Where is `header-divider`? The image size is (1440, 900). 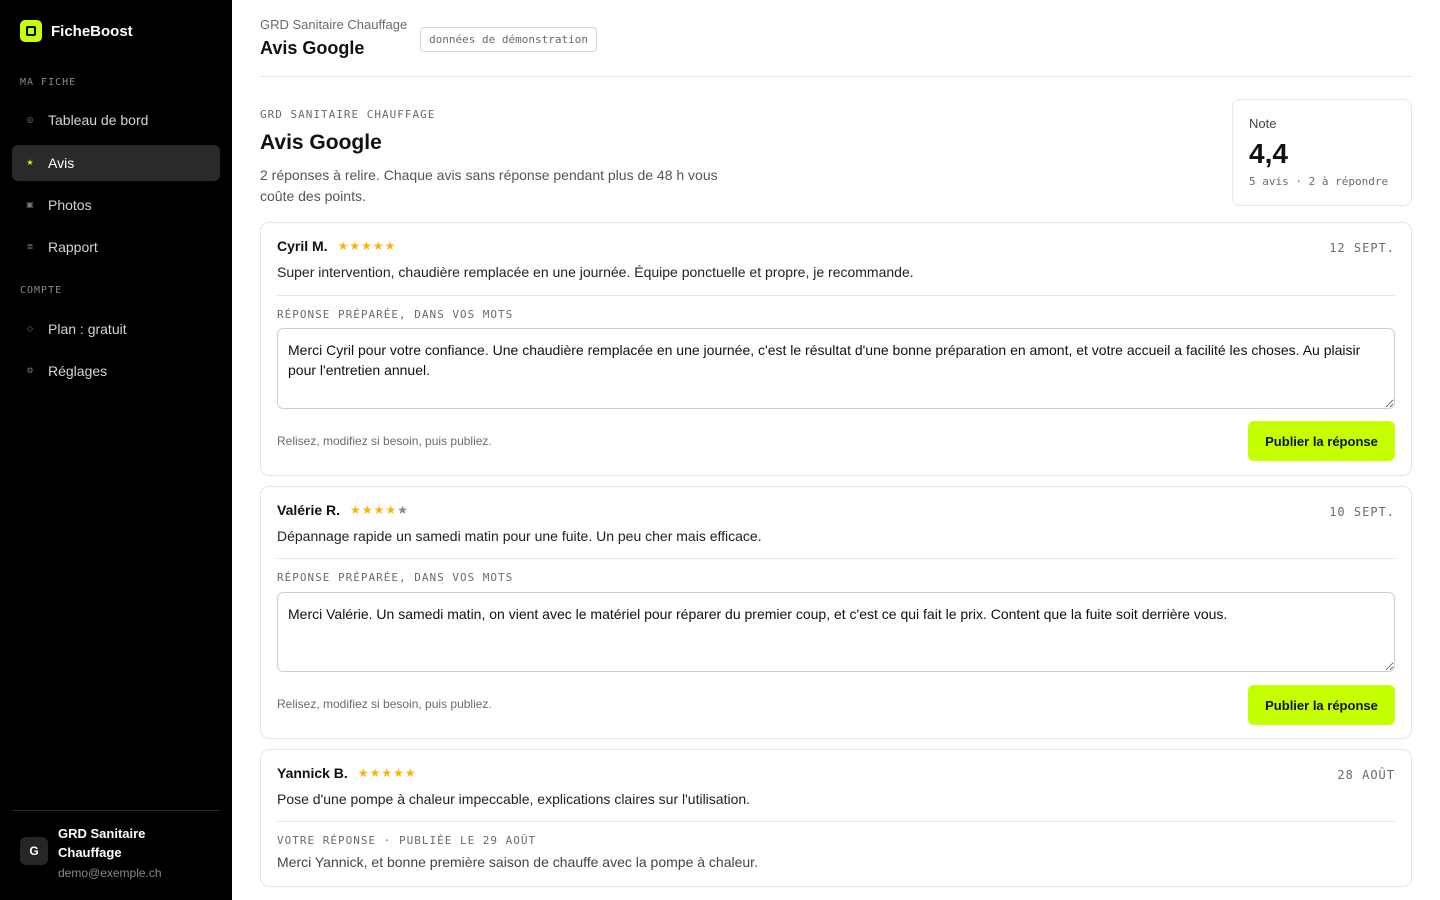
header-divider is located at coordinates (836, 76).